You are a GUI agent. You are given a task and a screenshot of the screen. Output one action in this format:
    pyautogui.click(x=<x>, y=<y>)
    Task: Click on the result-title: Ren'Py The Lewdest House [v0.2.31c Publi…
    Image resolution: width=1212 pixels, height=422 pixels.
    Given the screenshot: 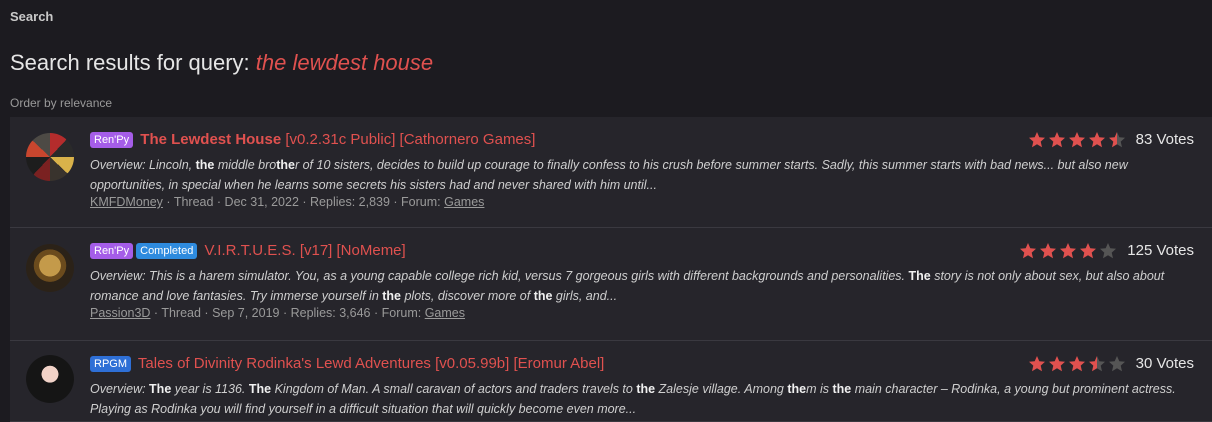 What is the action you would take?
    pyautogui.click(x=312, y=139)
    